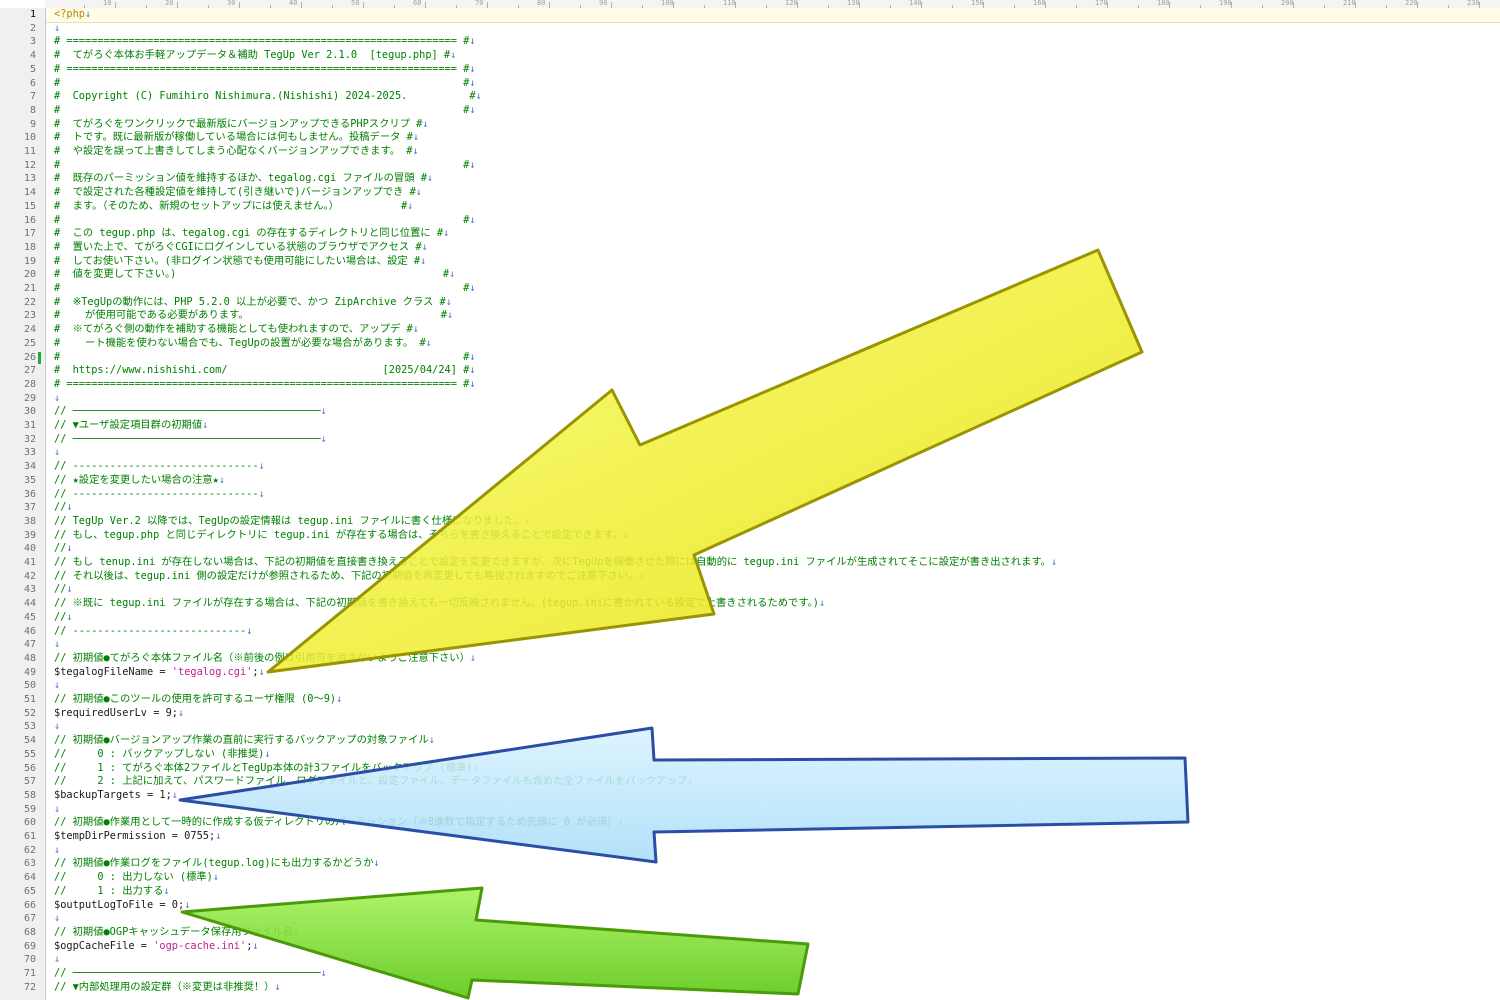 The height and width of the screenshot is (1000, 1500). Describe the element at coordinates (762, 810) in the screenshot. I see `code-line: 59 ↓` at that location.